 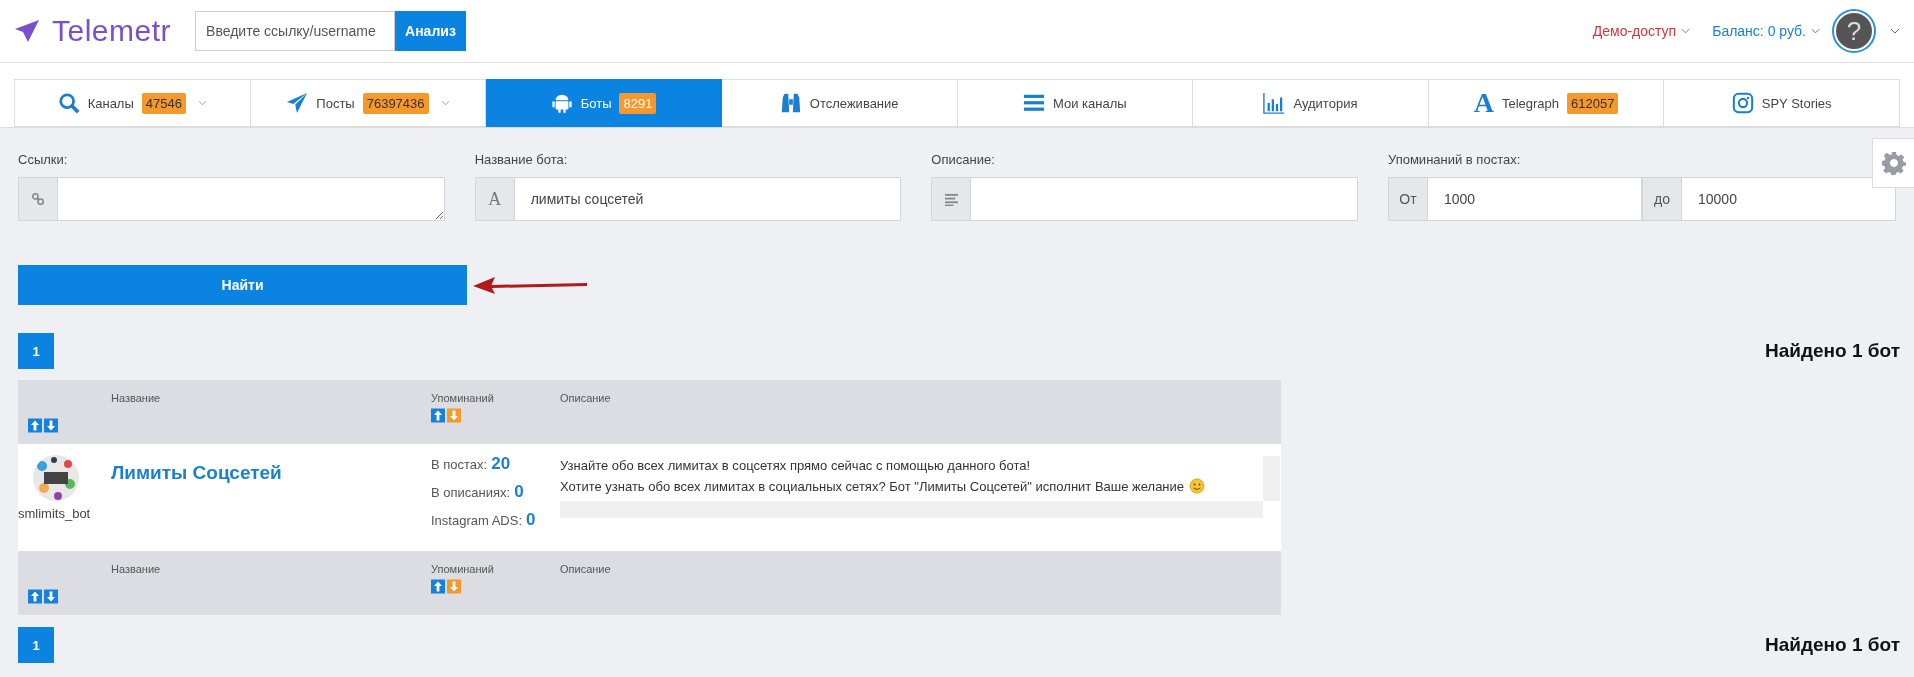 What do you see at coordinates (1530, 103) in the screenshot?
I see `tab-label: Telegraph` at bounding box center [1530, 103].